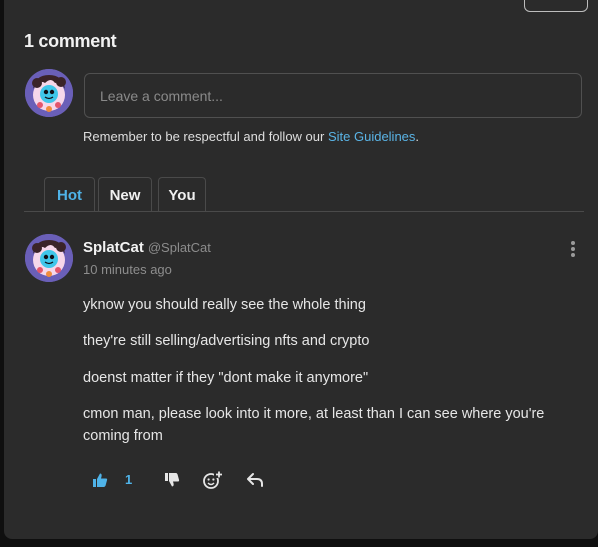 This screenshot has height=547, width=598. I want to click on thumbs-up-icon, so click(100, 480).